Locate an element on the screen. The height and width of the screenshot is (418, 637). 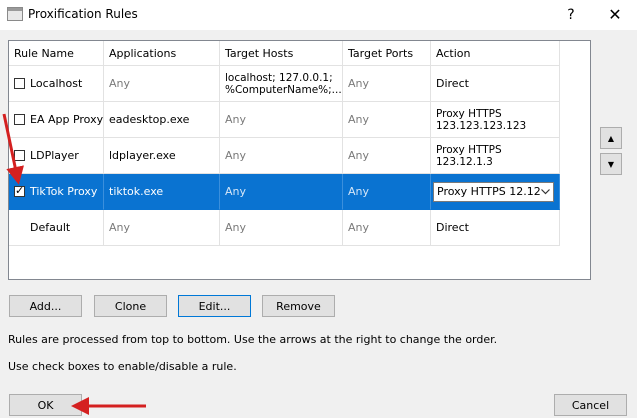
remove-rule-button: Remove is located at coordinates (298, 306).